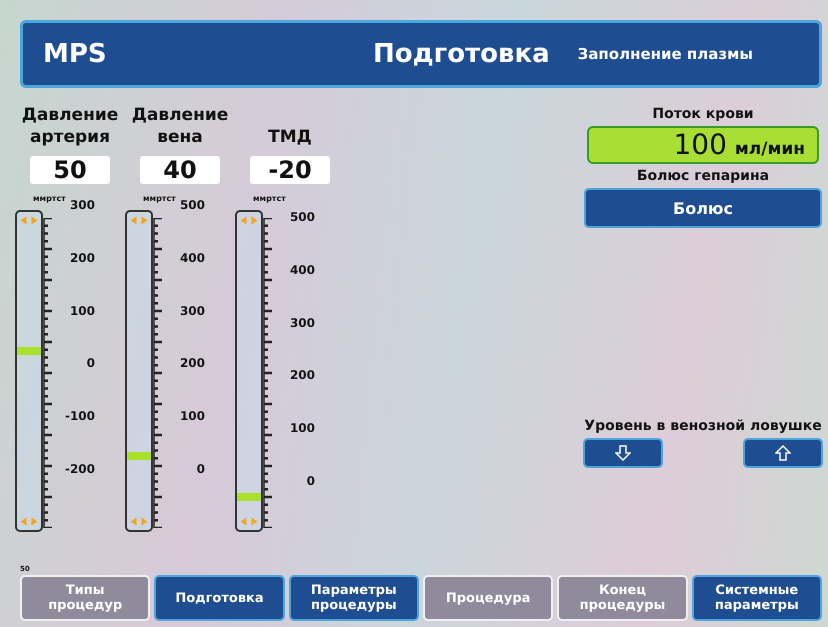 This screenshot has height=627, width=828. Describe the element at coordinates (703, 114) in the screenshot. I see `field-label: Поток крови` at that location.